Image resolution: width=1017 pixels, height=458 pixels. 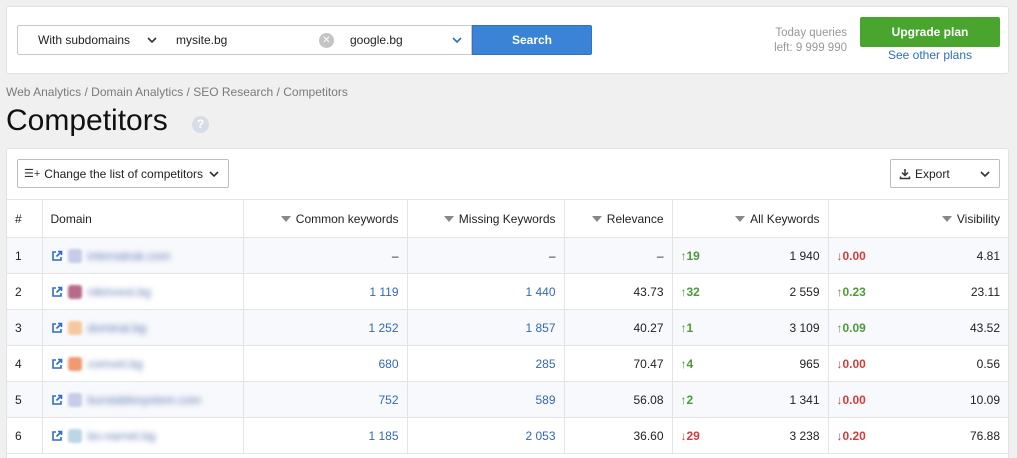 I want to click on clear-icon: ✕, so click(x=326, y=40).